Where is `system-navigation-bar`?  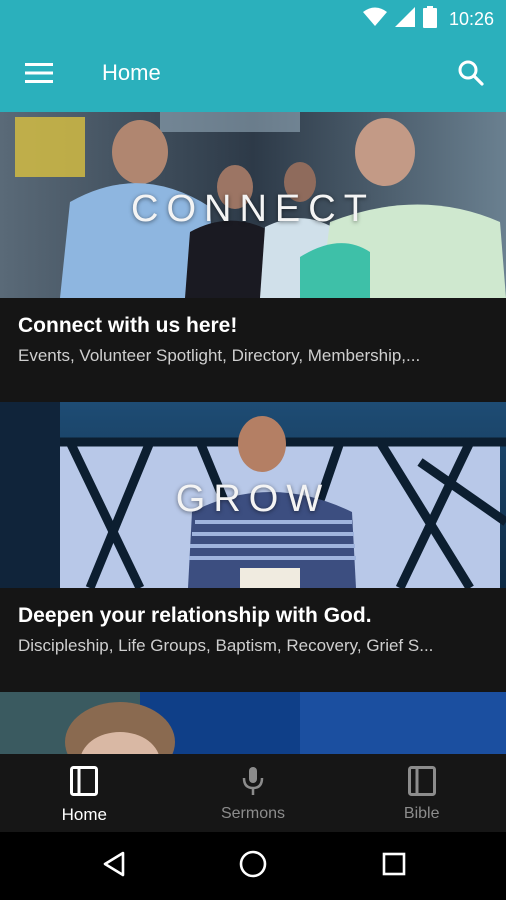 system-navigation-bar is located at coordinates (253, 866).